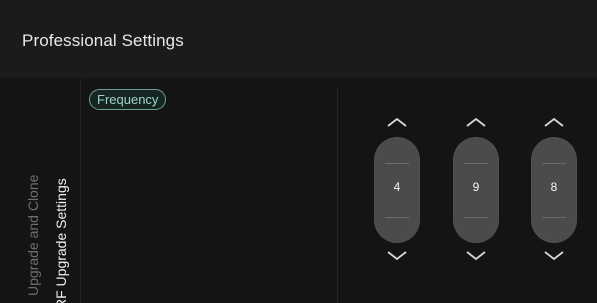 The width and height of the screenshot is (597, 303). I want to click on page-title: Professional Settings, so click(103, 40).